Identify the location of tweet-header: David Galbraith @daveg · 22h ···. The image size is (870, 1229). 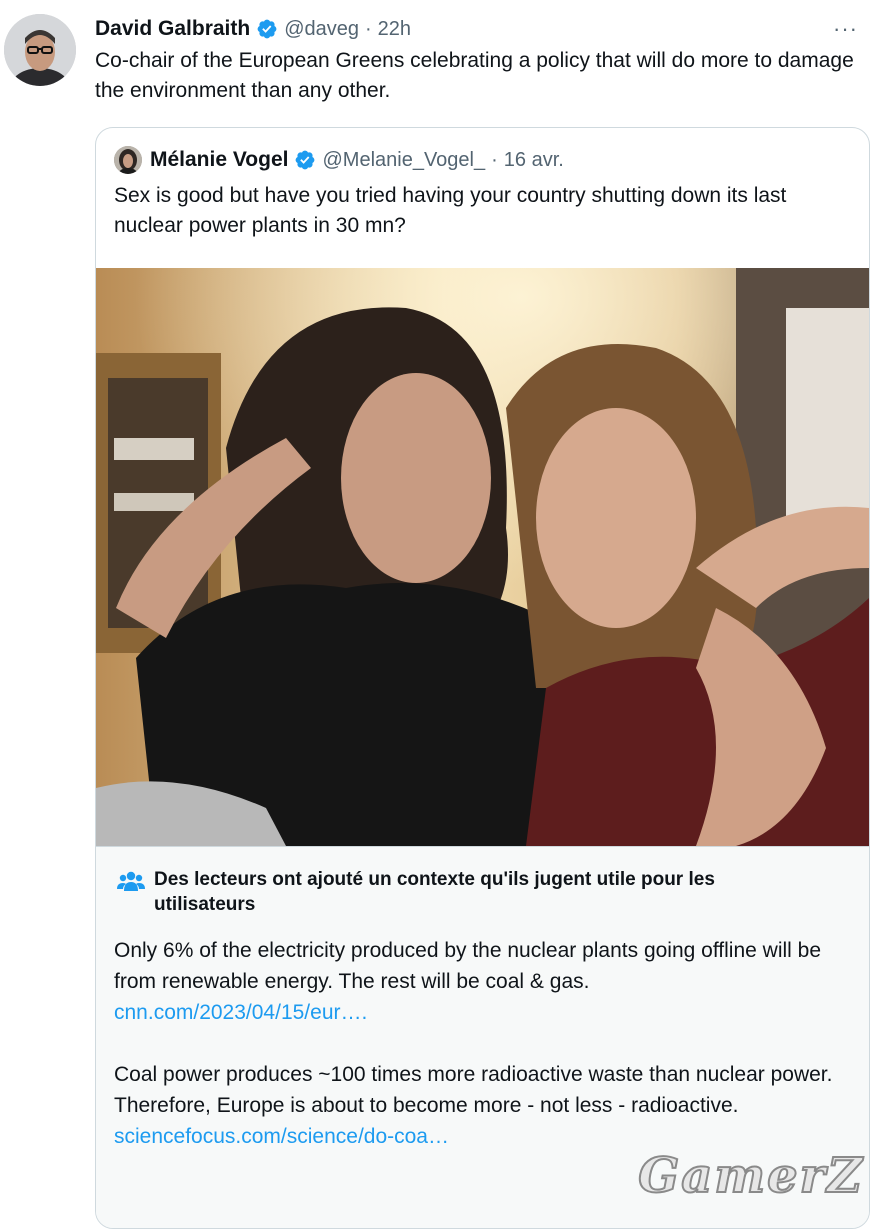
(476, 29).